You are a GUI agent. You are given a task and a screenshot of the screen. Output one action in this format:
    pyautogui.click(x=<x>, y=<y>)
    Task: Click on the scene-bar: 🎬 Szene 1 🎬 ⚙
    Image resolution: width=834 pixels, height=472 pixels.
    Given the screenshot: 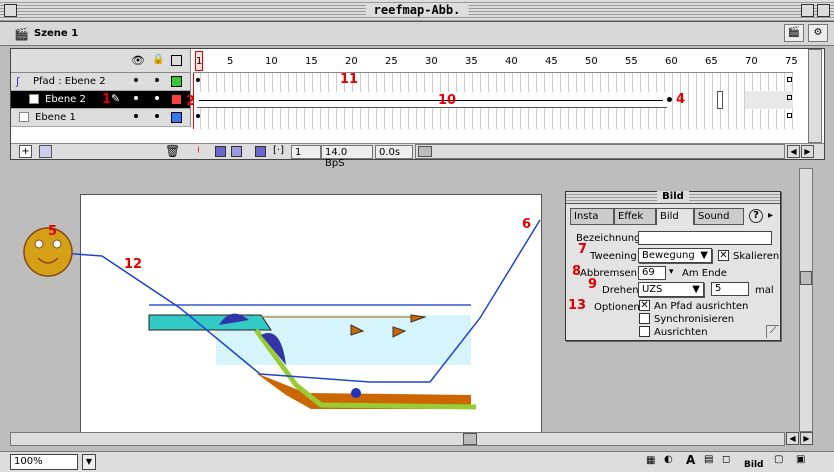 What is the action you would take?
    pyautogui.click(x=417, y=34)
    